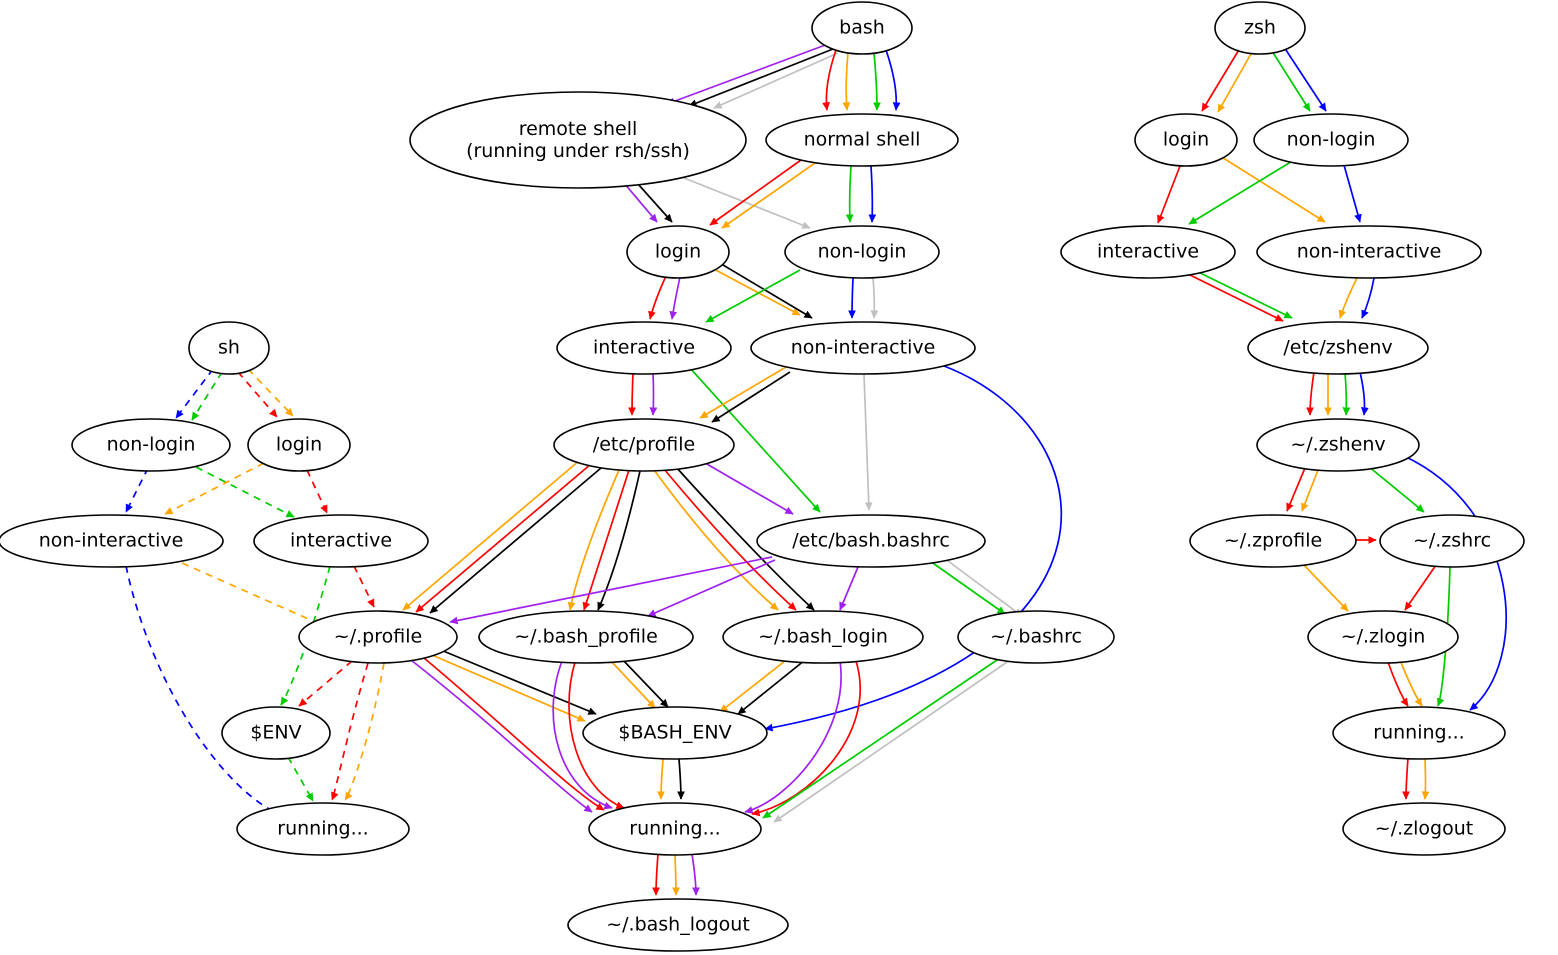  I want to click on node-label-z_nonlogin: non-login, so click(1331, 140).